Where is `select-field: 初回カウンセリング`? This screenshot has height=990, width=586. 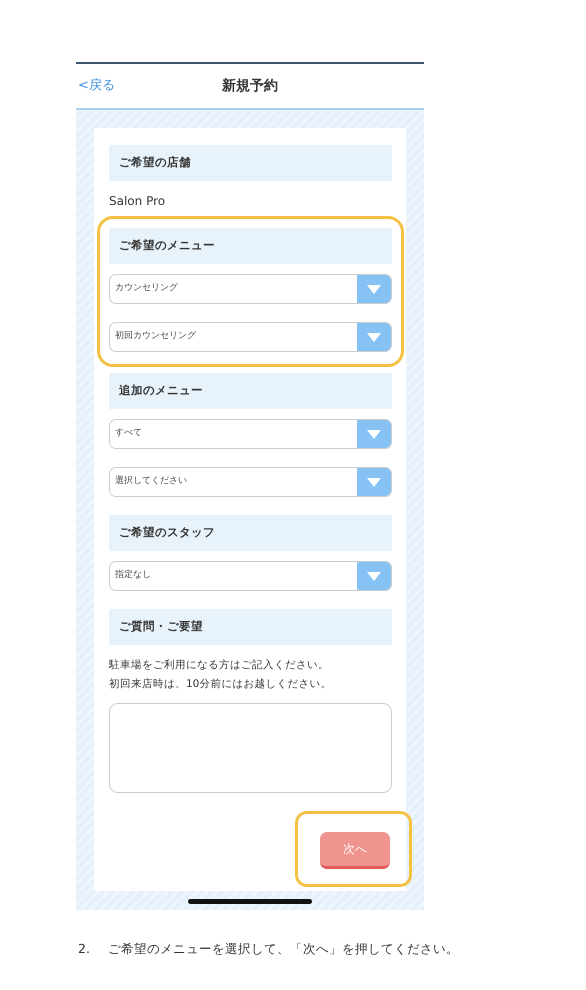 select-field: 初回カウンセリング is located at coordinates (250, 337).